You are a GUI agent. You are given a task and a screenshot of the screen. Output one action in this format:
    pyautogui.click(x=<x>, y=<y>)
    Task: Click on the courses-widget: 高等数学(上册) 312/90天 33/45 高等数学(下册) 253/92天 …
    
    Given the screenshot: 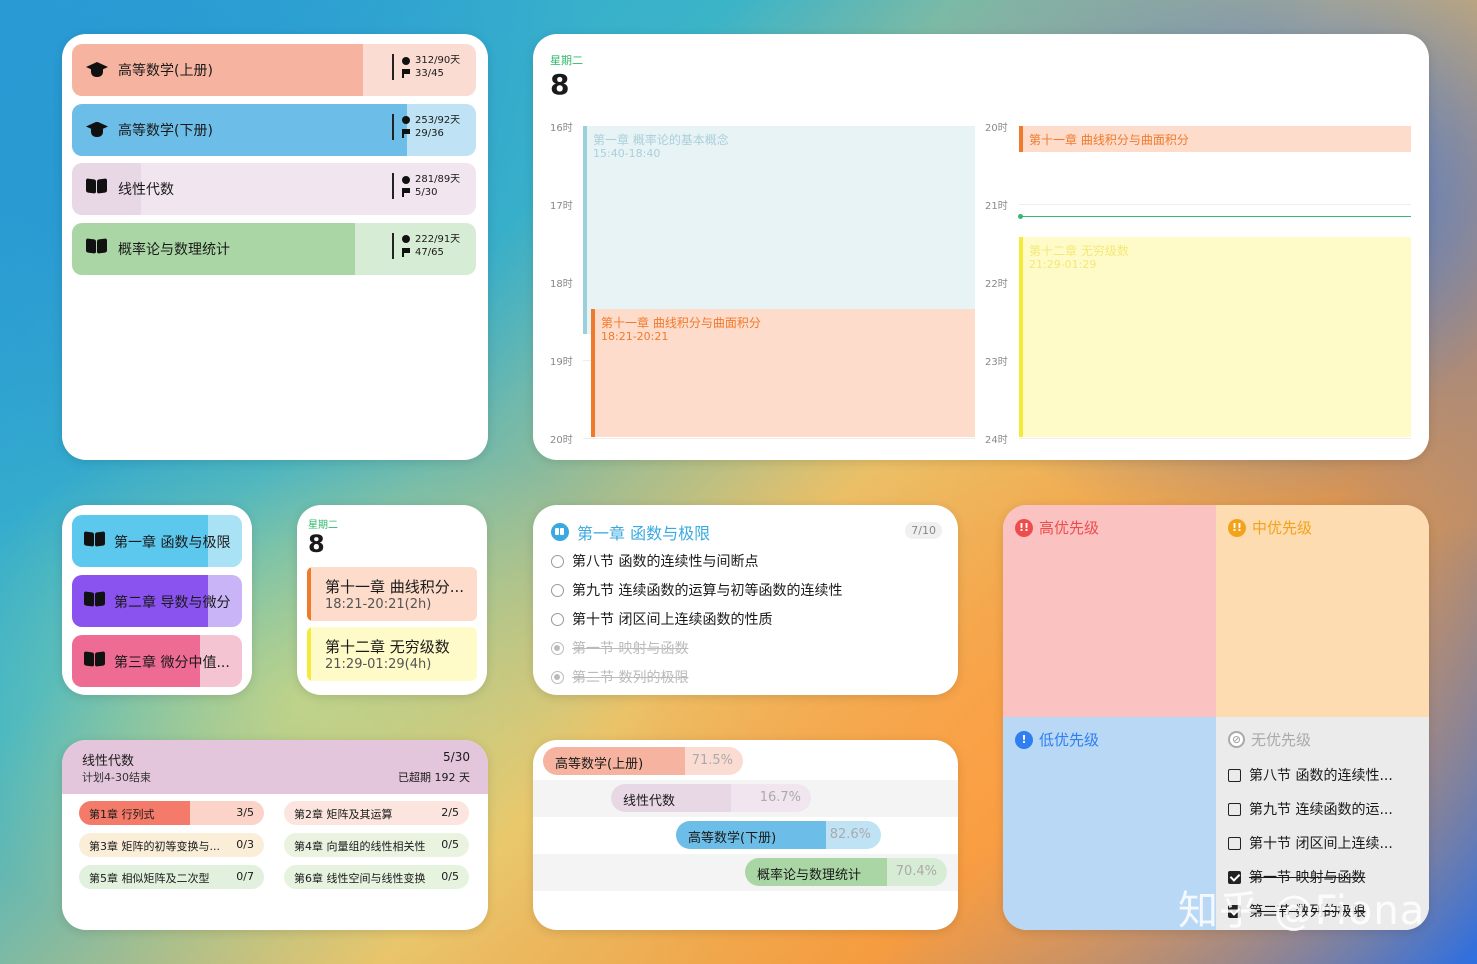 What is the action you would take?
    pyautogui.click(x=275, y=247)
    